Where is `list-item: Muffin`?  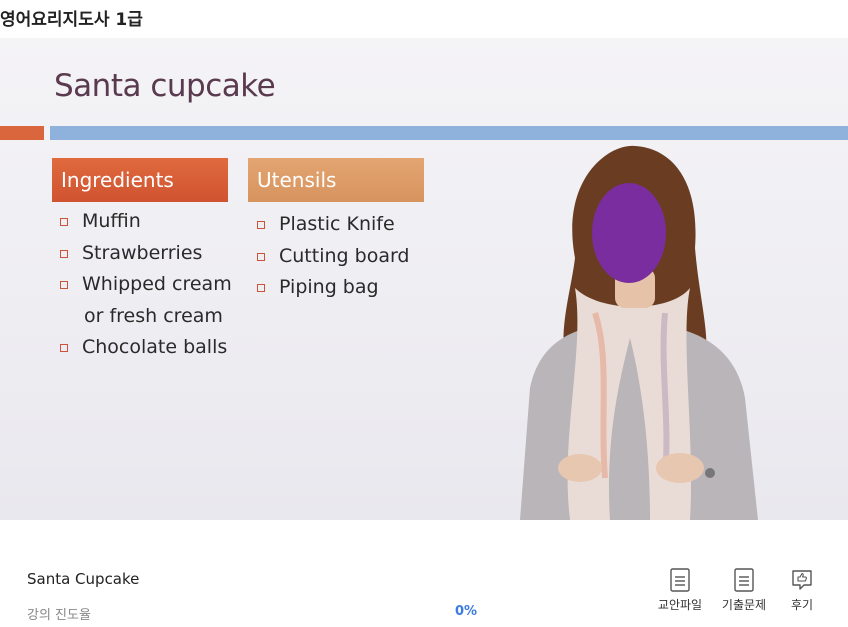
list-item: Muffin is located at coordinates (142, 222).